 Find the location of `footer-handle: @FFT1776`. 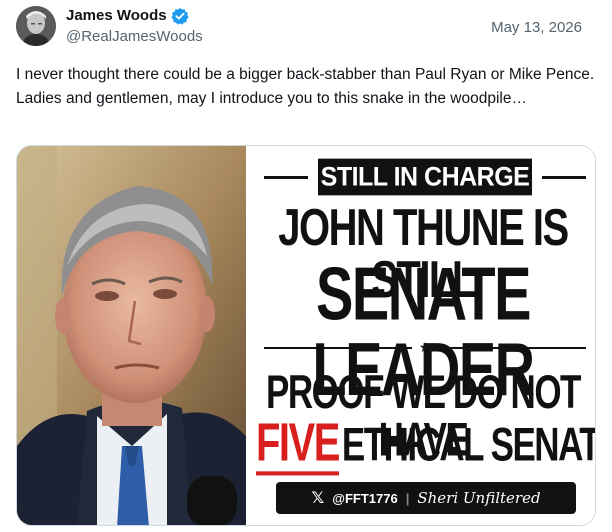

footer-handle: @FFT1776 is located at coordinates (365, 498).